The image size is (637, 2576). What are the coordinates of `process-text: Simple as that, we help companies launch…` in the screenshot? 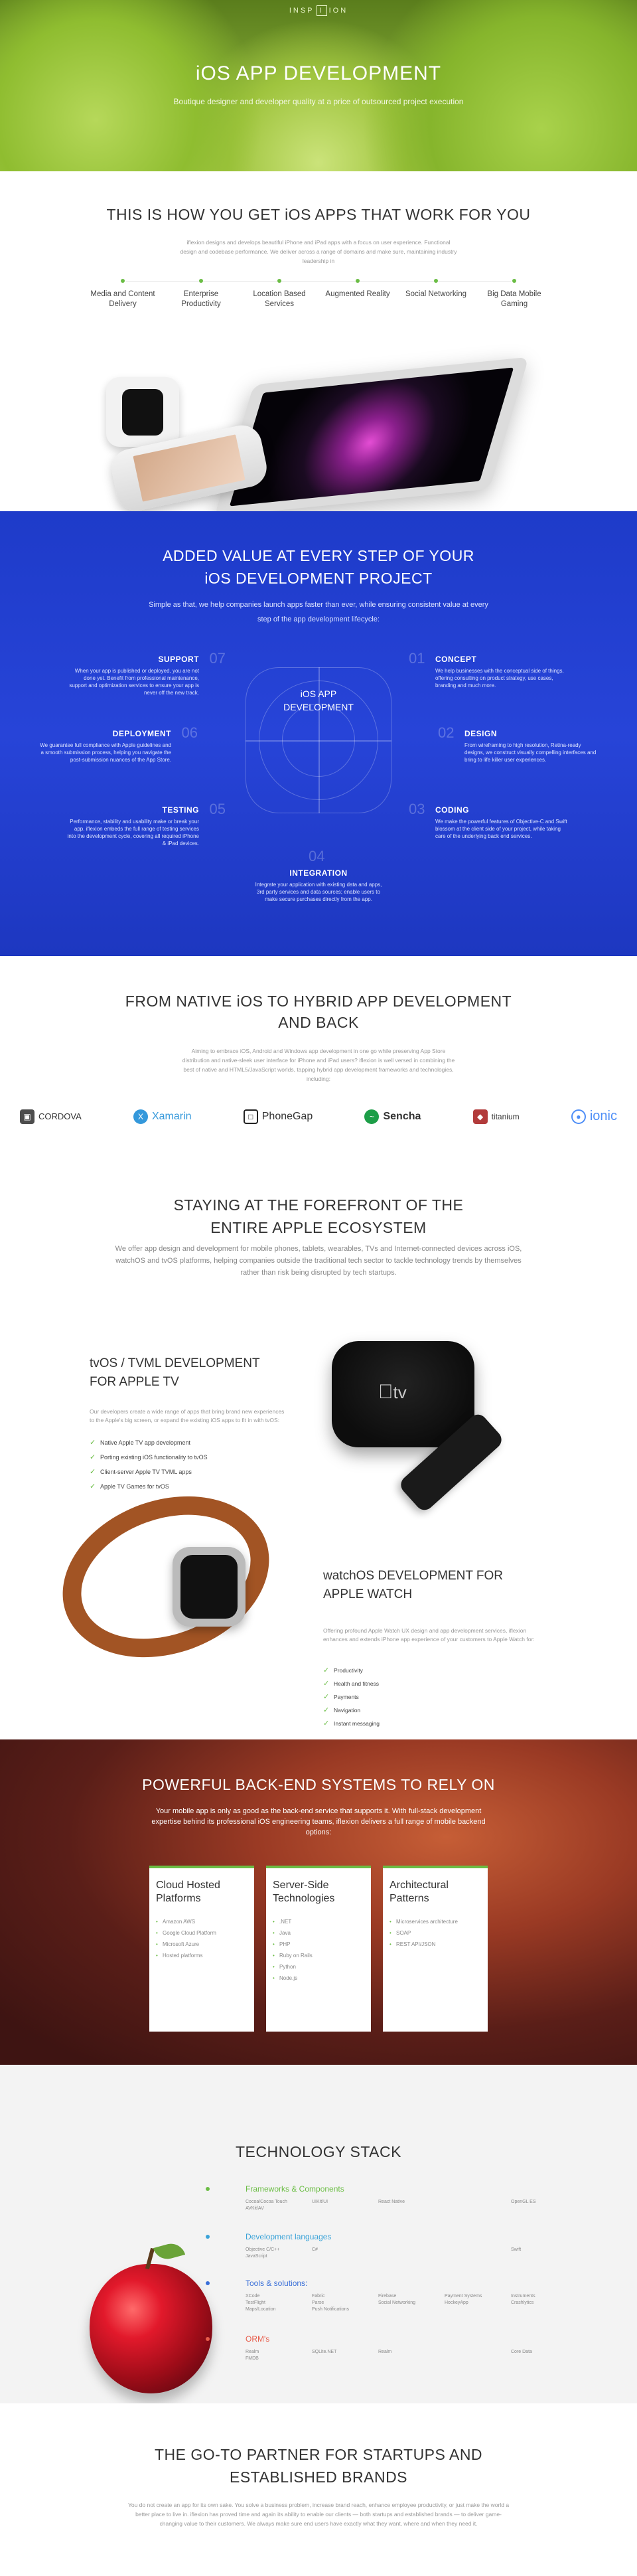 It's located at (319, 612).